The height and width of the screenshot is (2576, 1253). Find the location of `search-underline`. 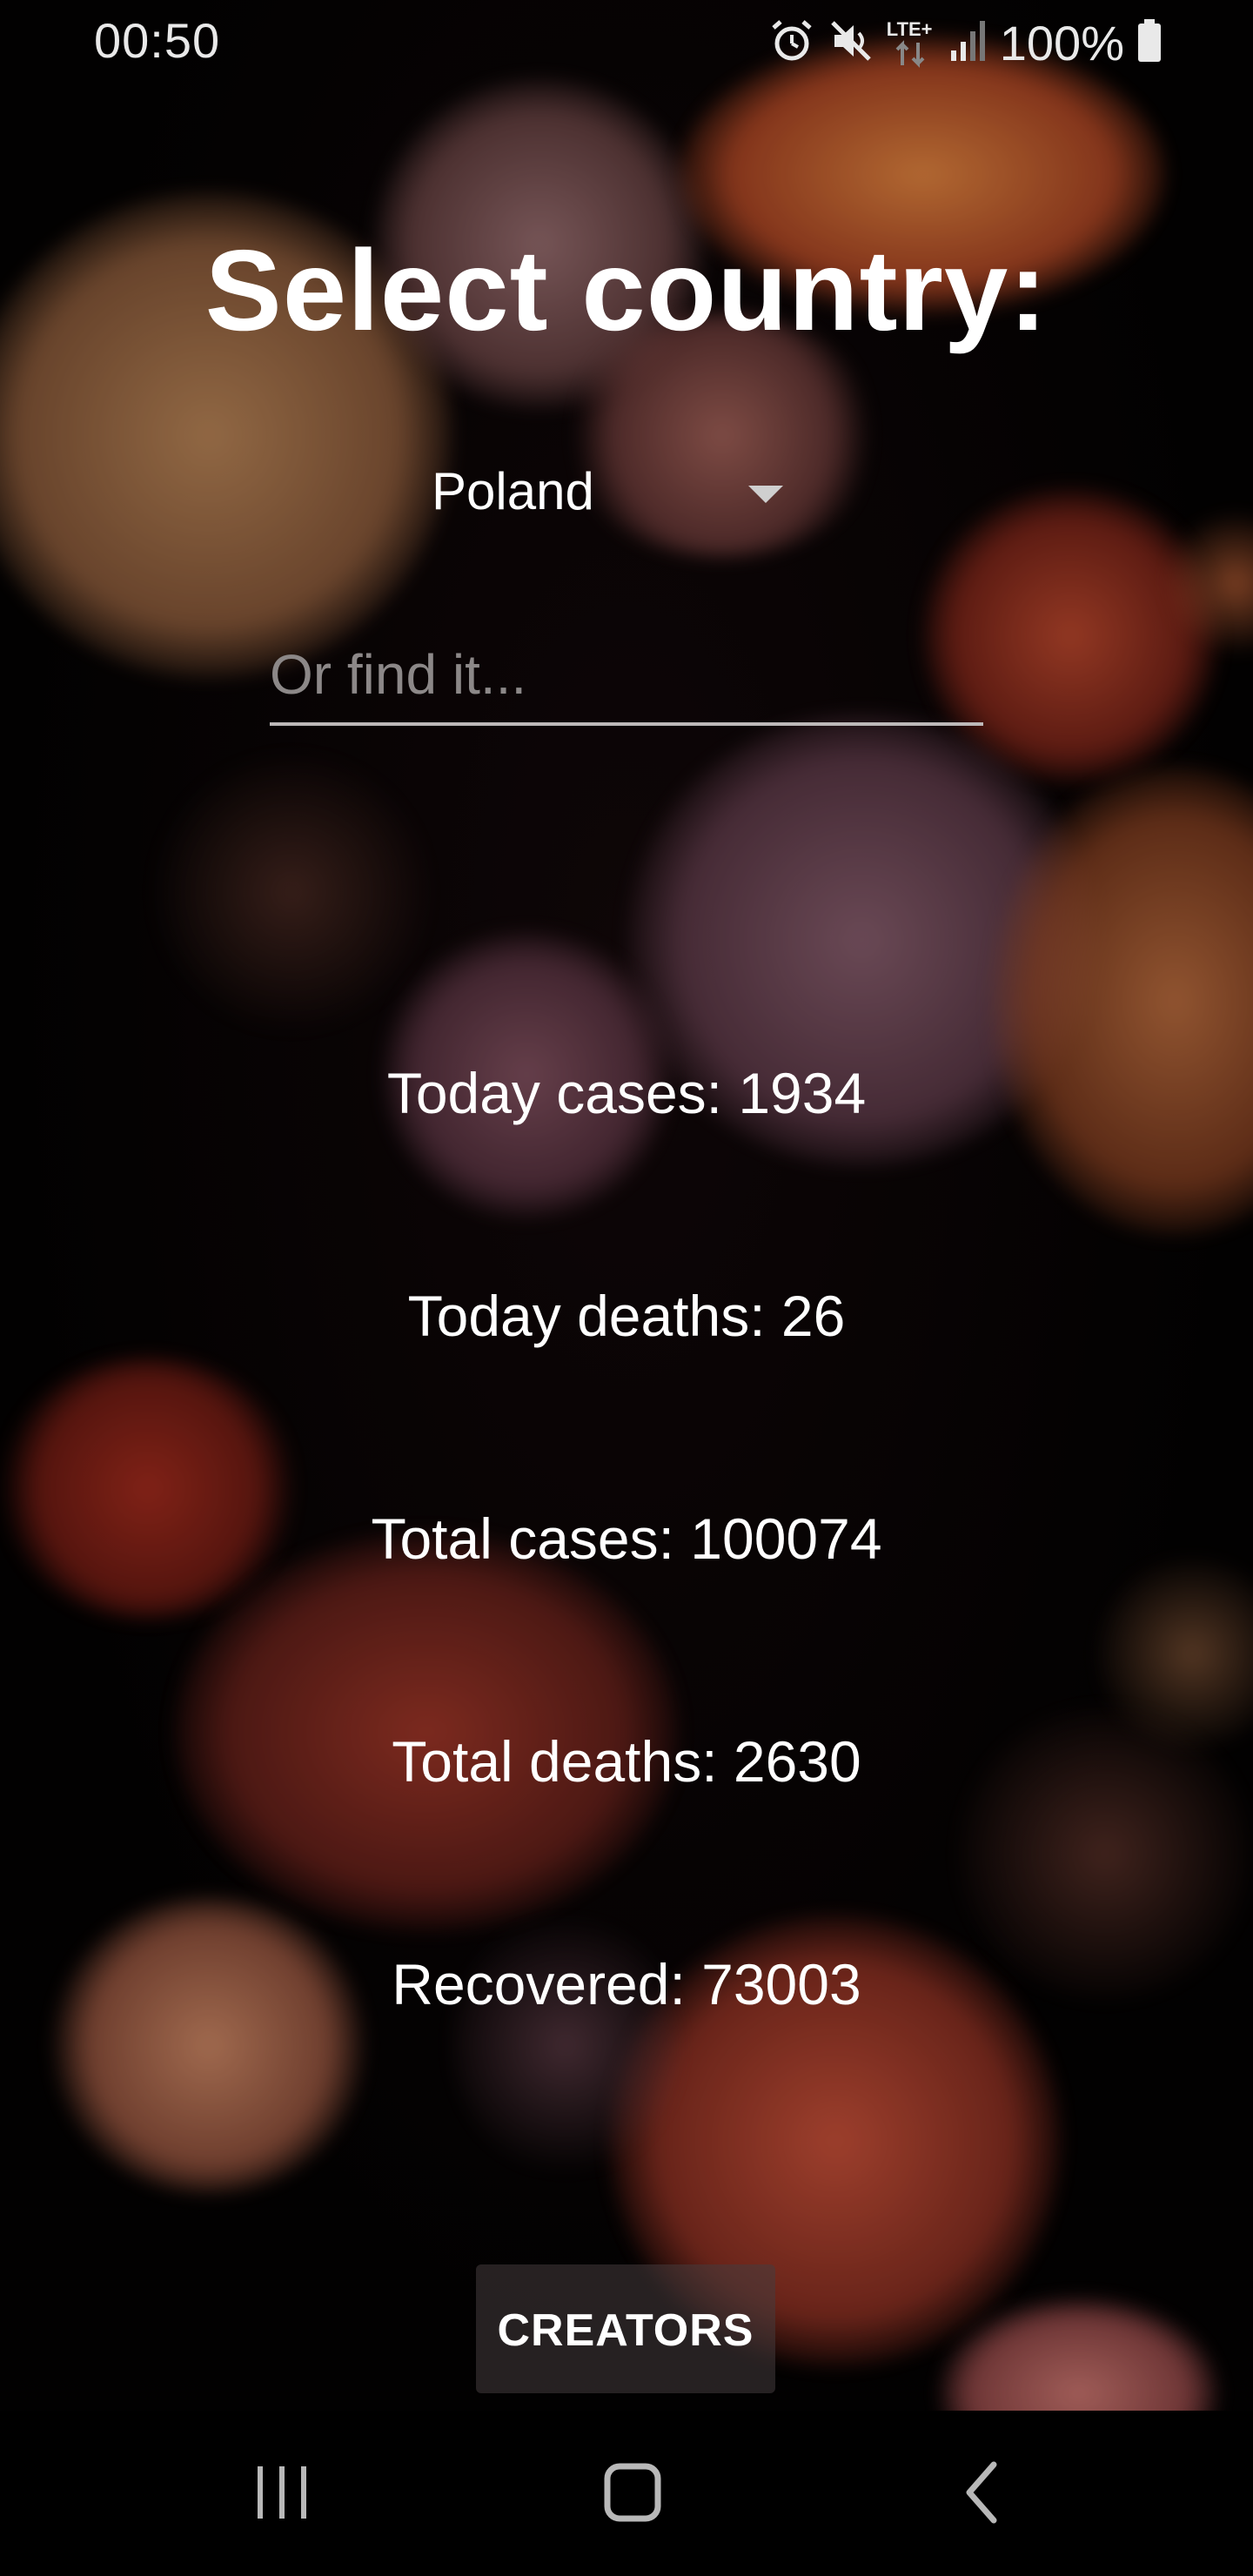

search-underline is located at coordinates (626, 724).